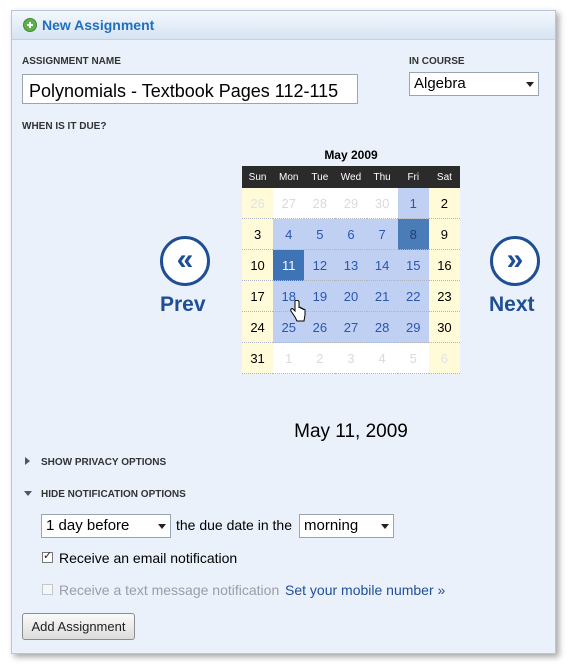 This screenshot has height=666, width=574. I want to click on calendar-day-today: 8, so click(413, 234).